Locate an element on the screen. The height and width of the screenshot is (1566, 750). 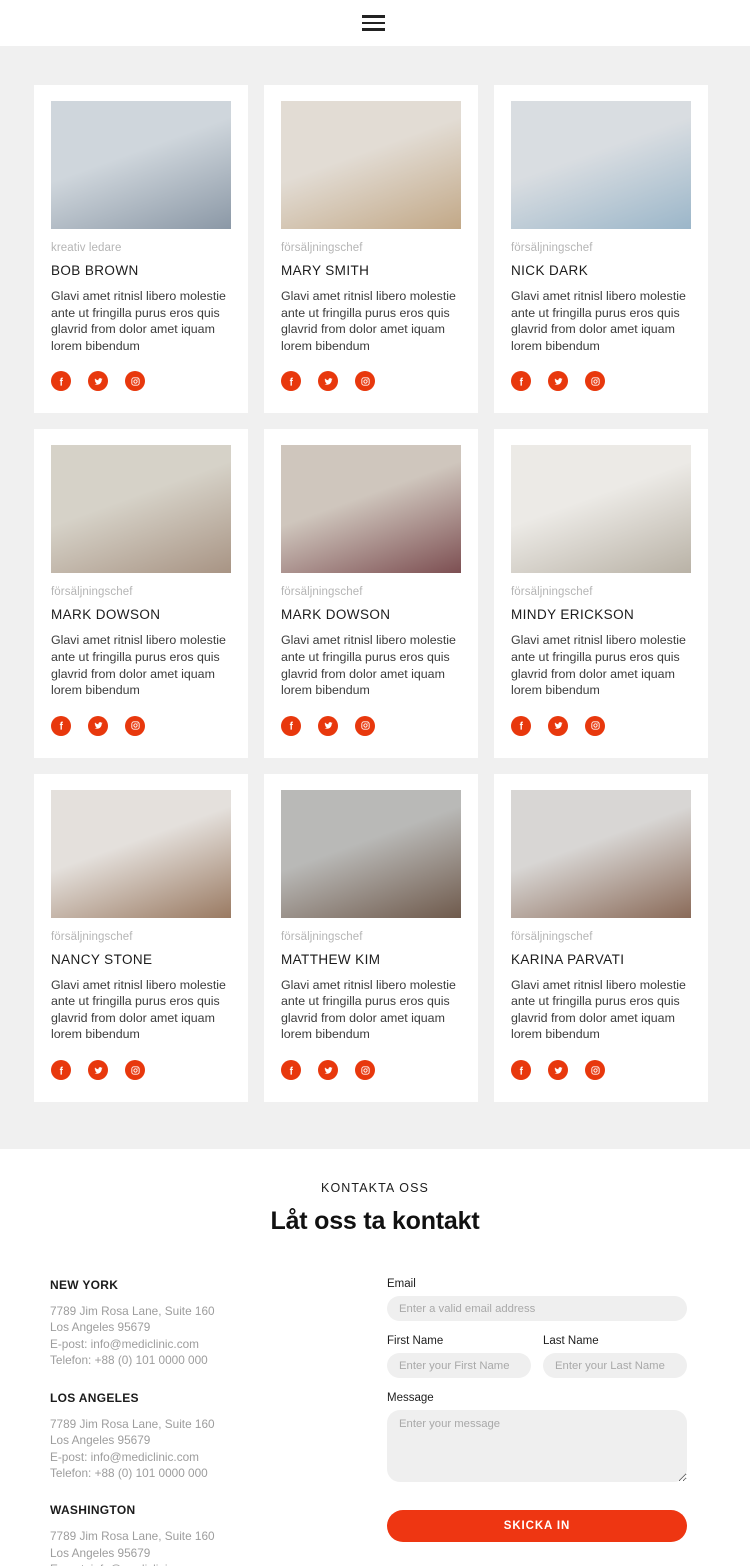
member-name: MARK DOWSON is located at coordinates (336, 615).